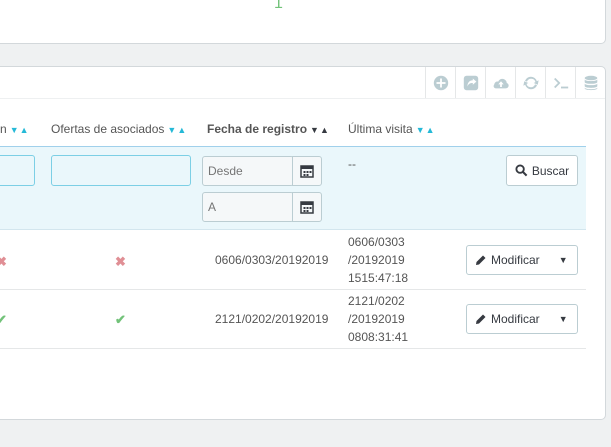 This screenshot has height=447, width=611. I want to click on search-button: Buscar, so click(542, 170).